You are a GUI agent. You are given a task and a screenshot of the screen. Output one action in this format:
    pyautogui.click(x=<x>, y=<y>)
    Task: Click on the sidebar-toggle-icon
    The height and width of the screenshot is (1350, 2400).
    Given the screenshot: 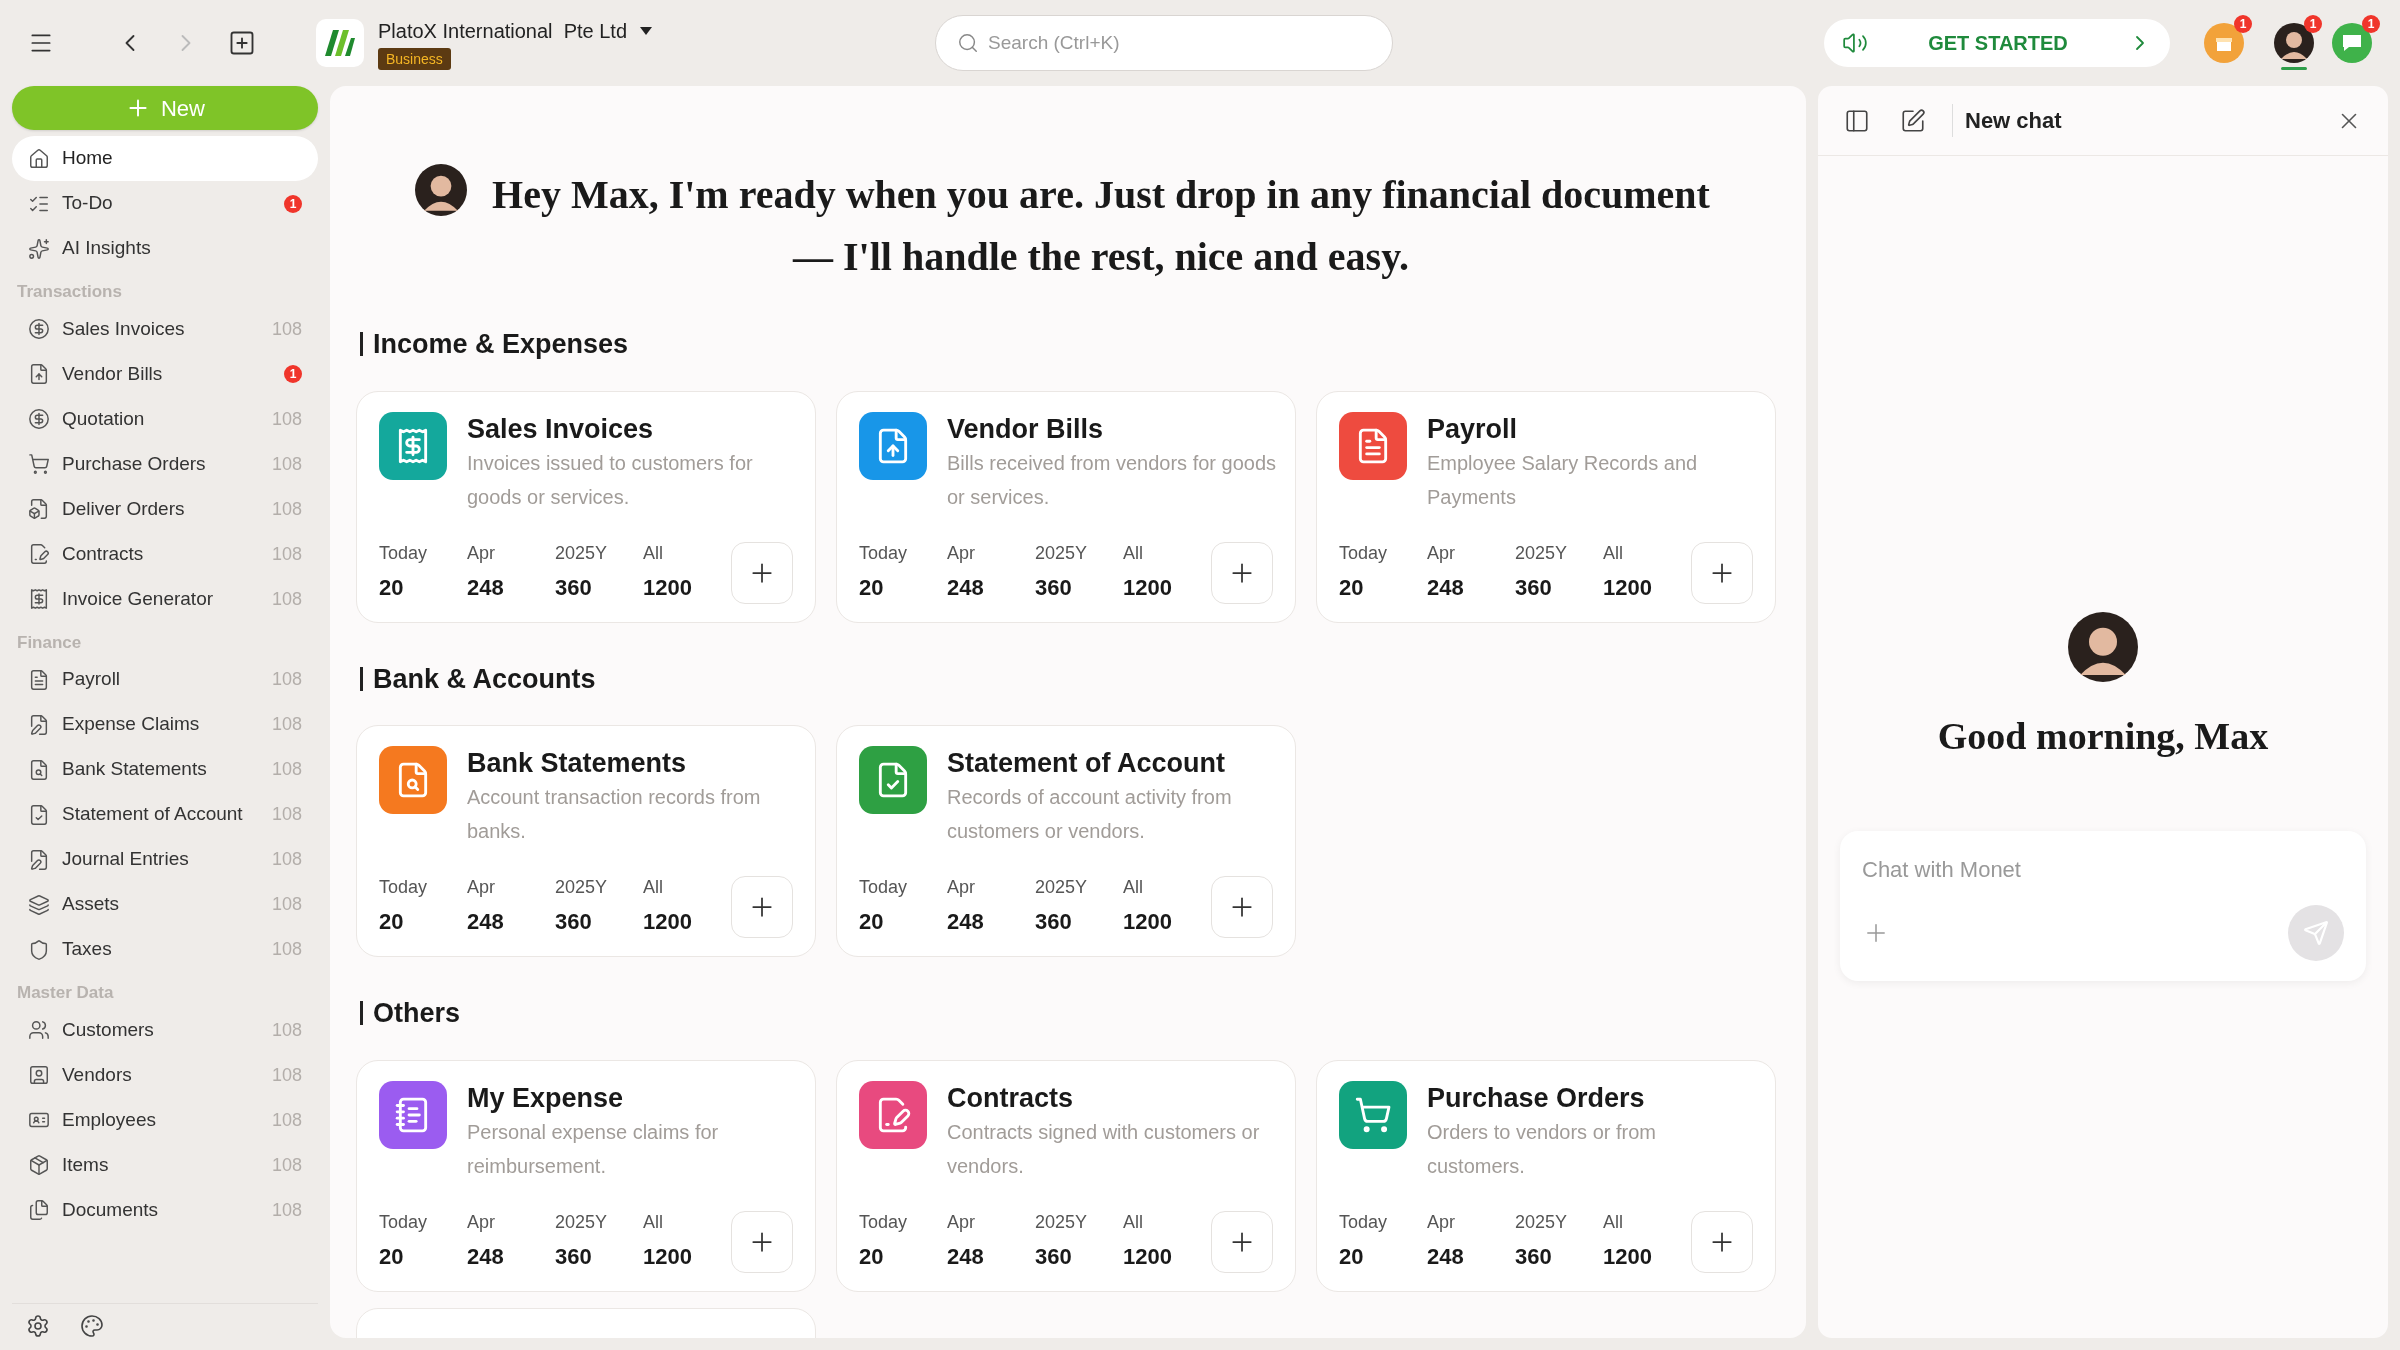 What is the action you would take?
    pyautogui.click(x=1857, y=120)
    